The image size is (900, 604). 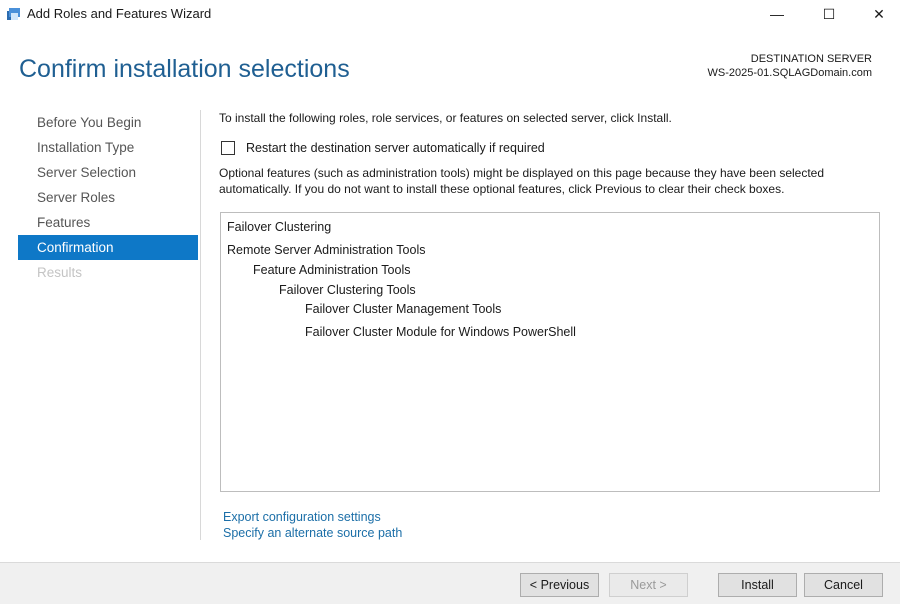 What do you see at coordinates (60, 272) in the screenshot?
I see `nav-item-results: Results` at bounding box center [60, 272].